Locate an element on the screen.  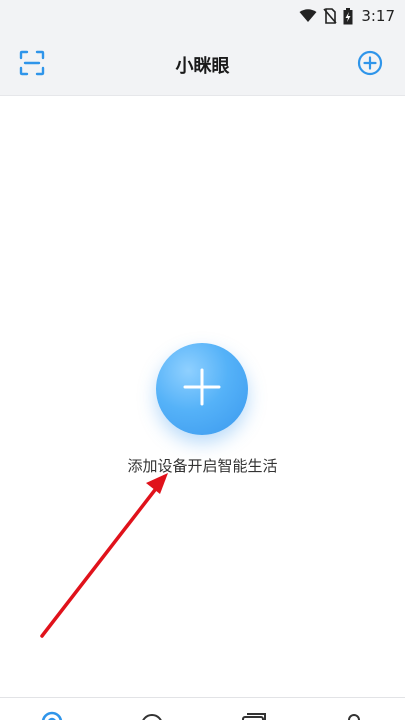
bottom-tab-bar is located at coordinates (202, 708).